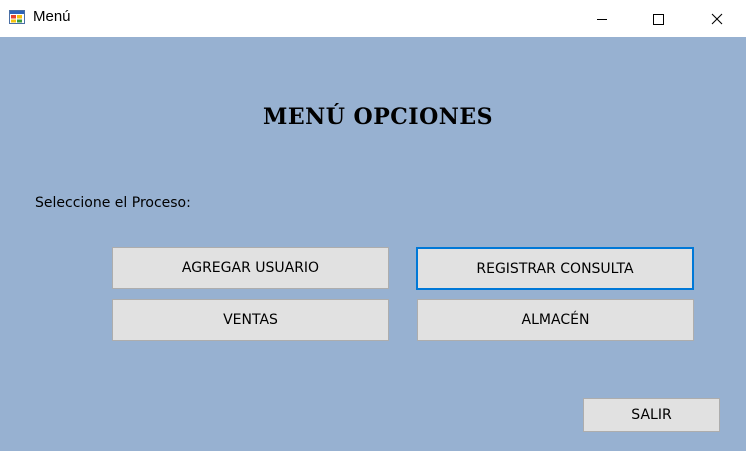 This screenshot has width=746, height=451. I want to click on process-prompt-label: Seleccione el Proceso:, so click(113, 203).